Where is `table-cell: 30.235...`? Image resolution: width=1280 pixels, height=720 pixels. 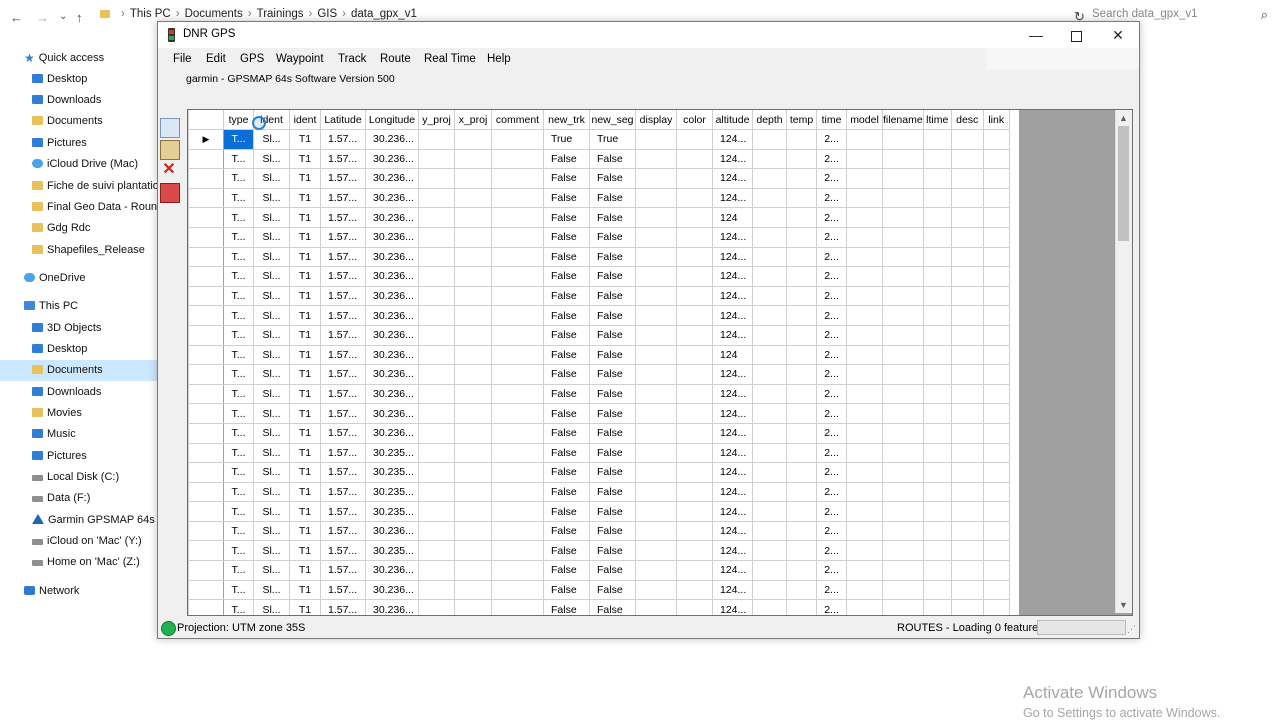 table-cell: 30.235... is located at coordinates (392, 511).